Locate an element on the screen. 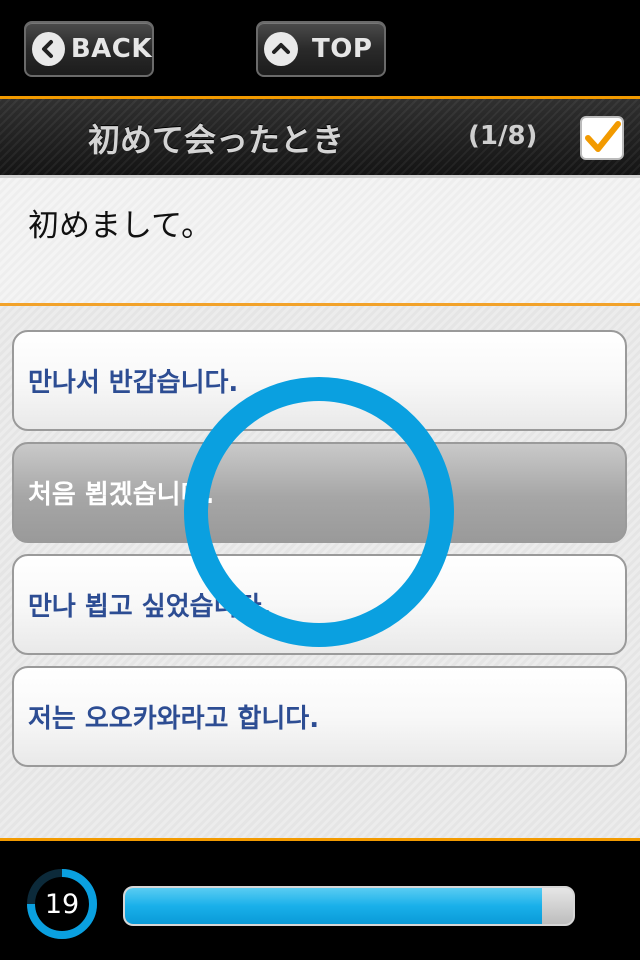 This screenshot has height=960, width=640. chevron-up-icon is located at coordinates (281, 49).